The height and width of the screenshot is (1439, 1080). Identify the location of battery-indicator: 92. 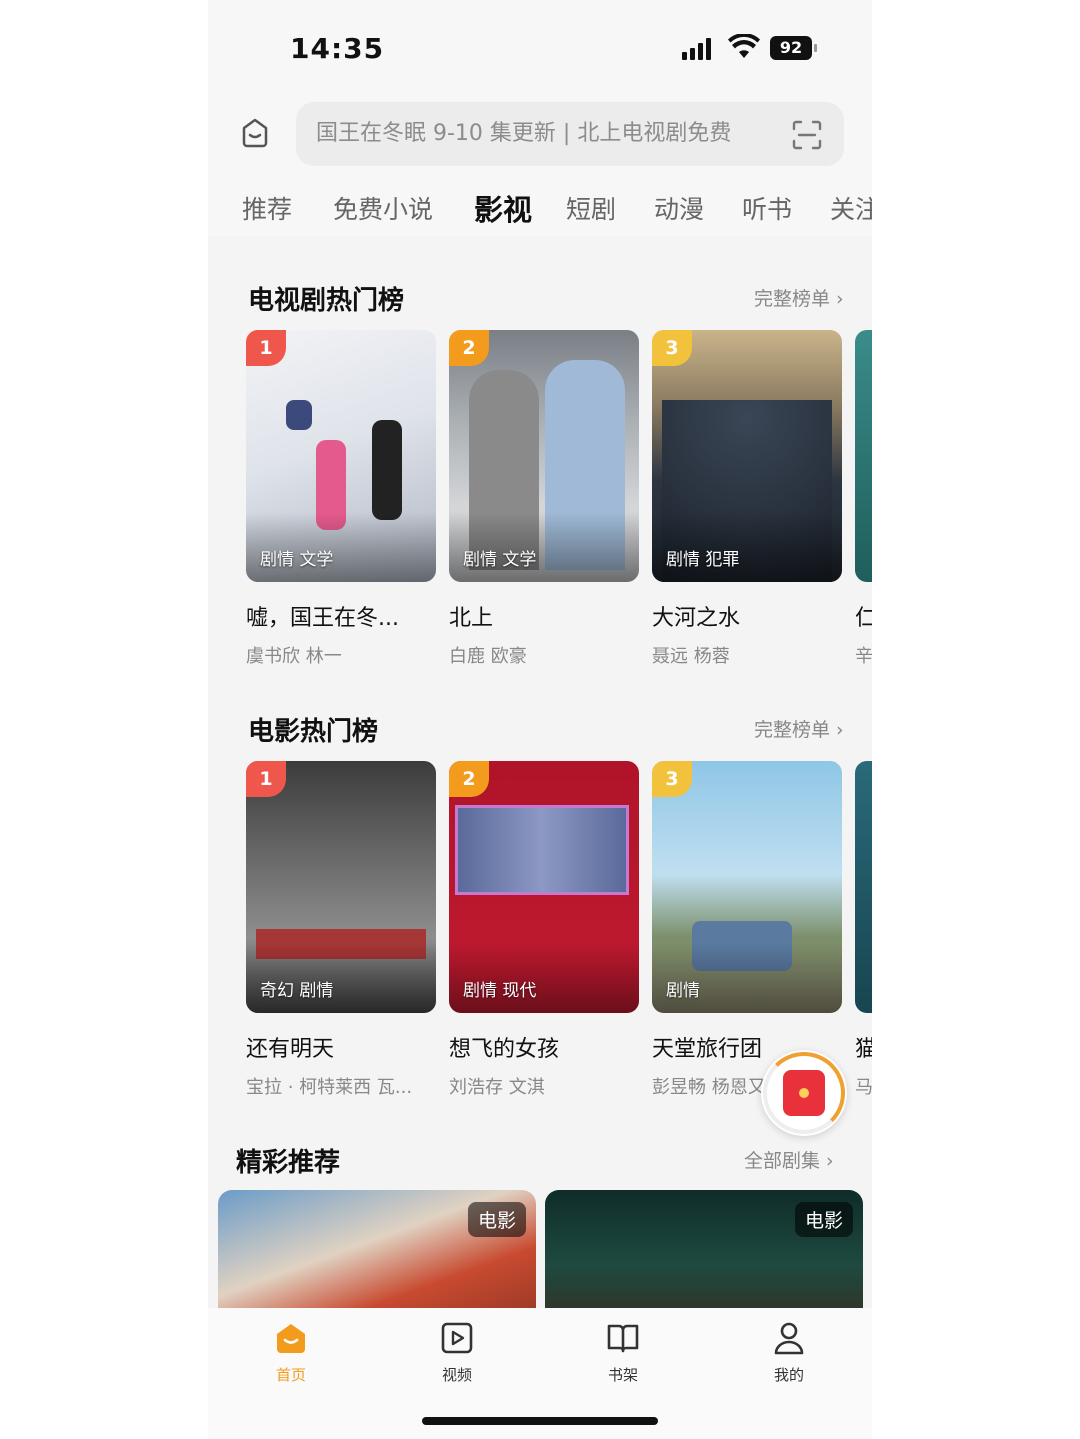
(791, 48).